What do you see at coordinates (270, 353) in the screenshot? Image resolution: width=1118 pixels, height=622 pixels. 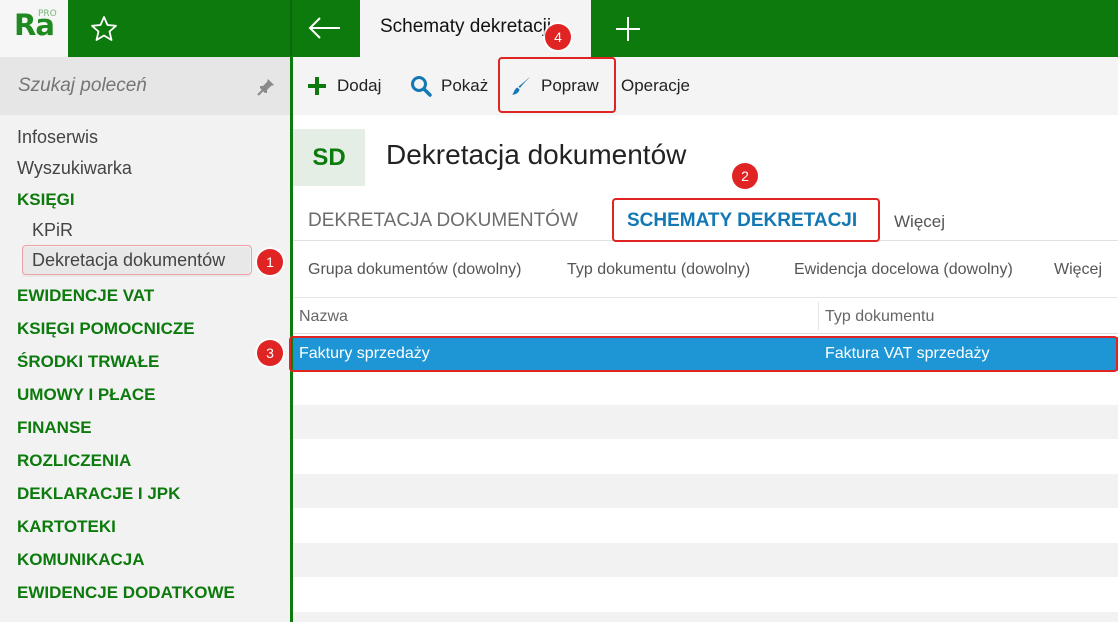 I see `callout-marker-3: 3` at bounding box center [270, 353].